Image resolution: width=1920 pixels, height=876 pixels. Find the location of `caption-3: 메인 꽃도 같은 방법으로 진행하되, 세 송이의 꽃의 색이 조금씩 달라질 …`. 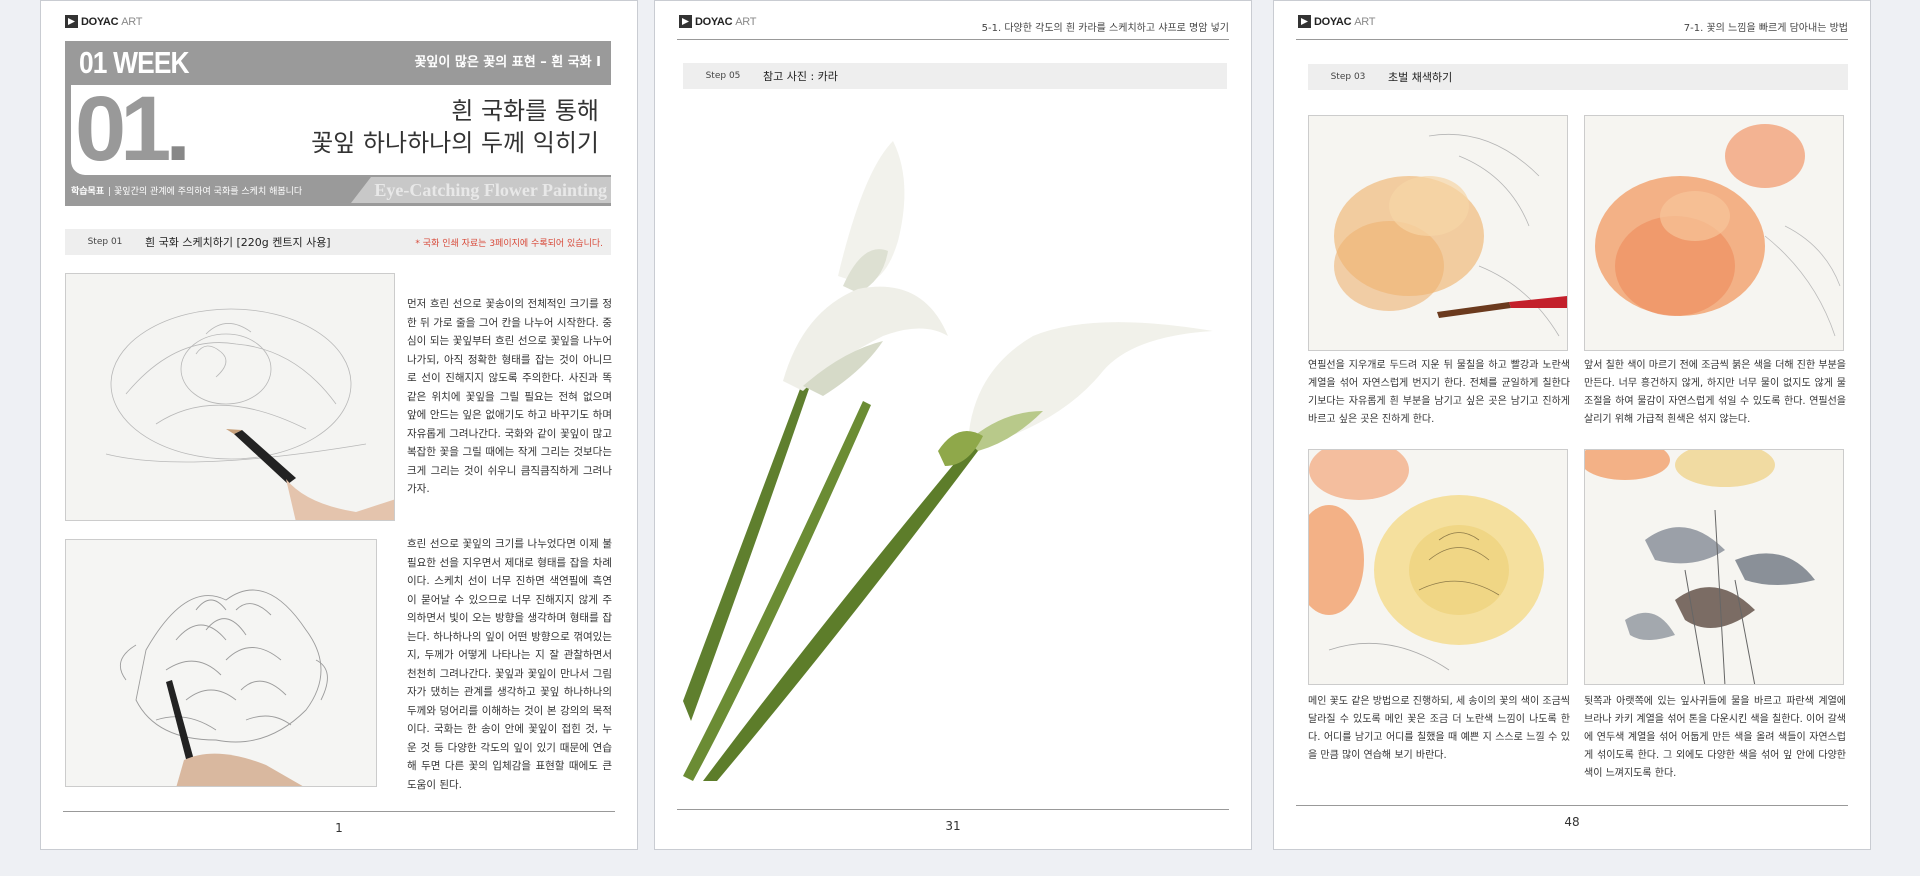

caption-3: 메인 꽃도 같은 방법으로 진행하되, 세 송이의 꽃의 색이 조금씩 달라질 … is located at coordinates (1439, 728).